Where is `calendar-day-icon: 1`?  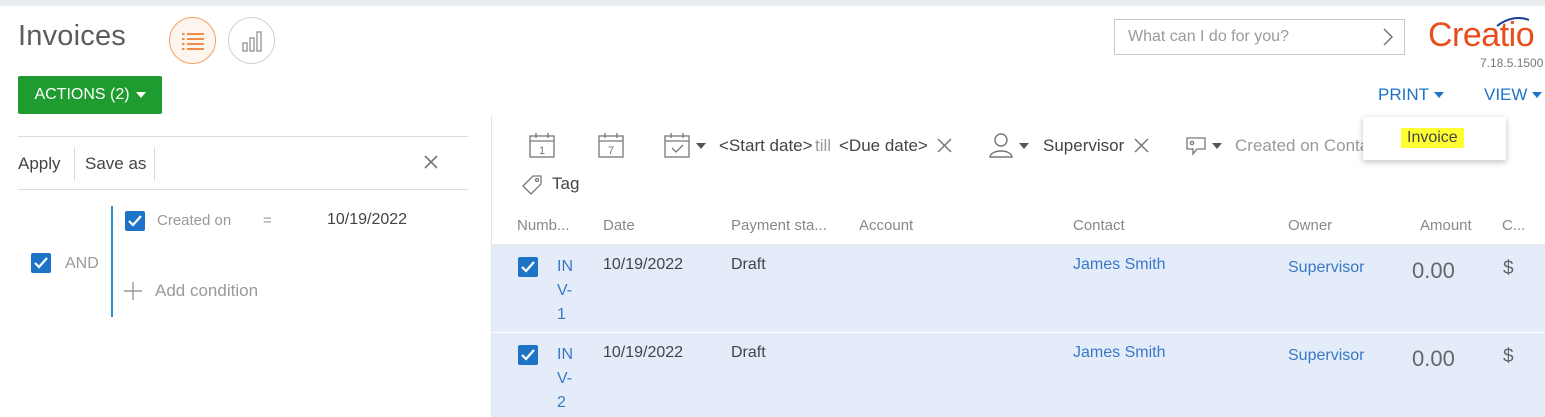 calendar-day-icon: 1 is located at coordinates (542, 145).